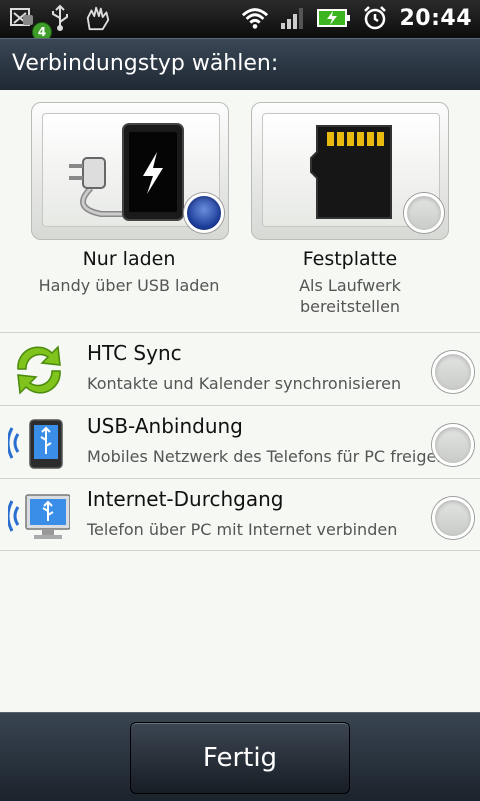 Image resolution: width=480 pixels, height=801 pixels. What do you see at coordinates (453, 445) in the screenshot?
I see `option-usb-tether-radio` at bounding box center [453, 445].